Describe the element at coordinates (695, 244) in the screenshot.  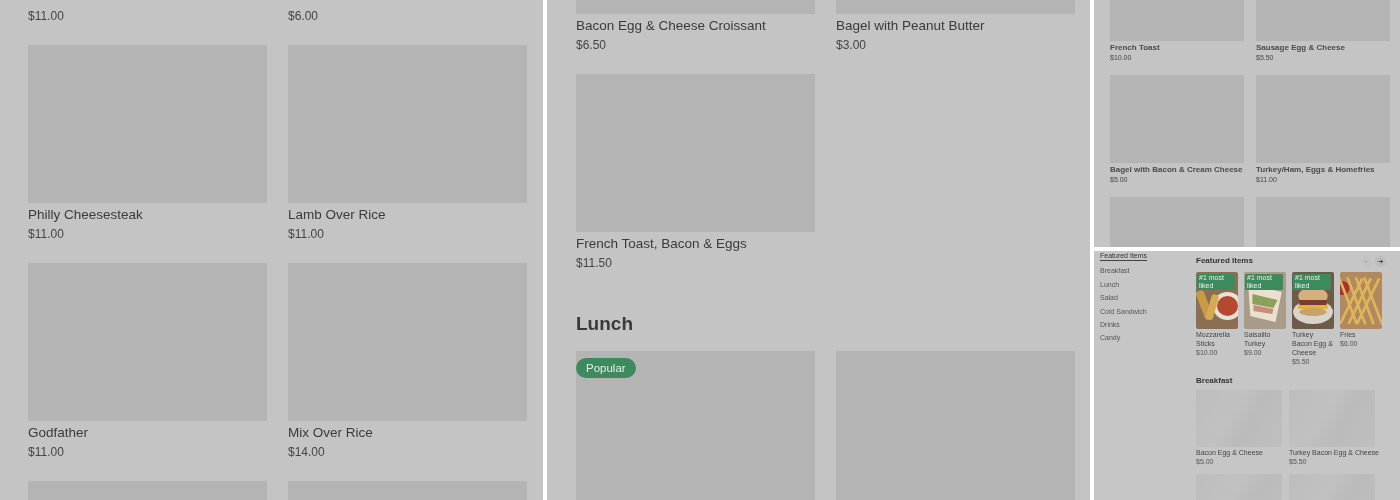
I see `item-name: French Toast, Bacon & Eggs` at that location.